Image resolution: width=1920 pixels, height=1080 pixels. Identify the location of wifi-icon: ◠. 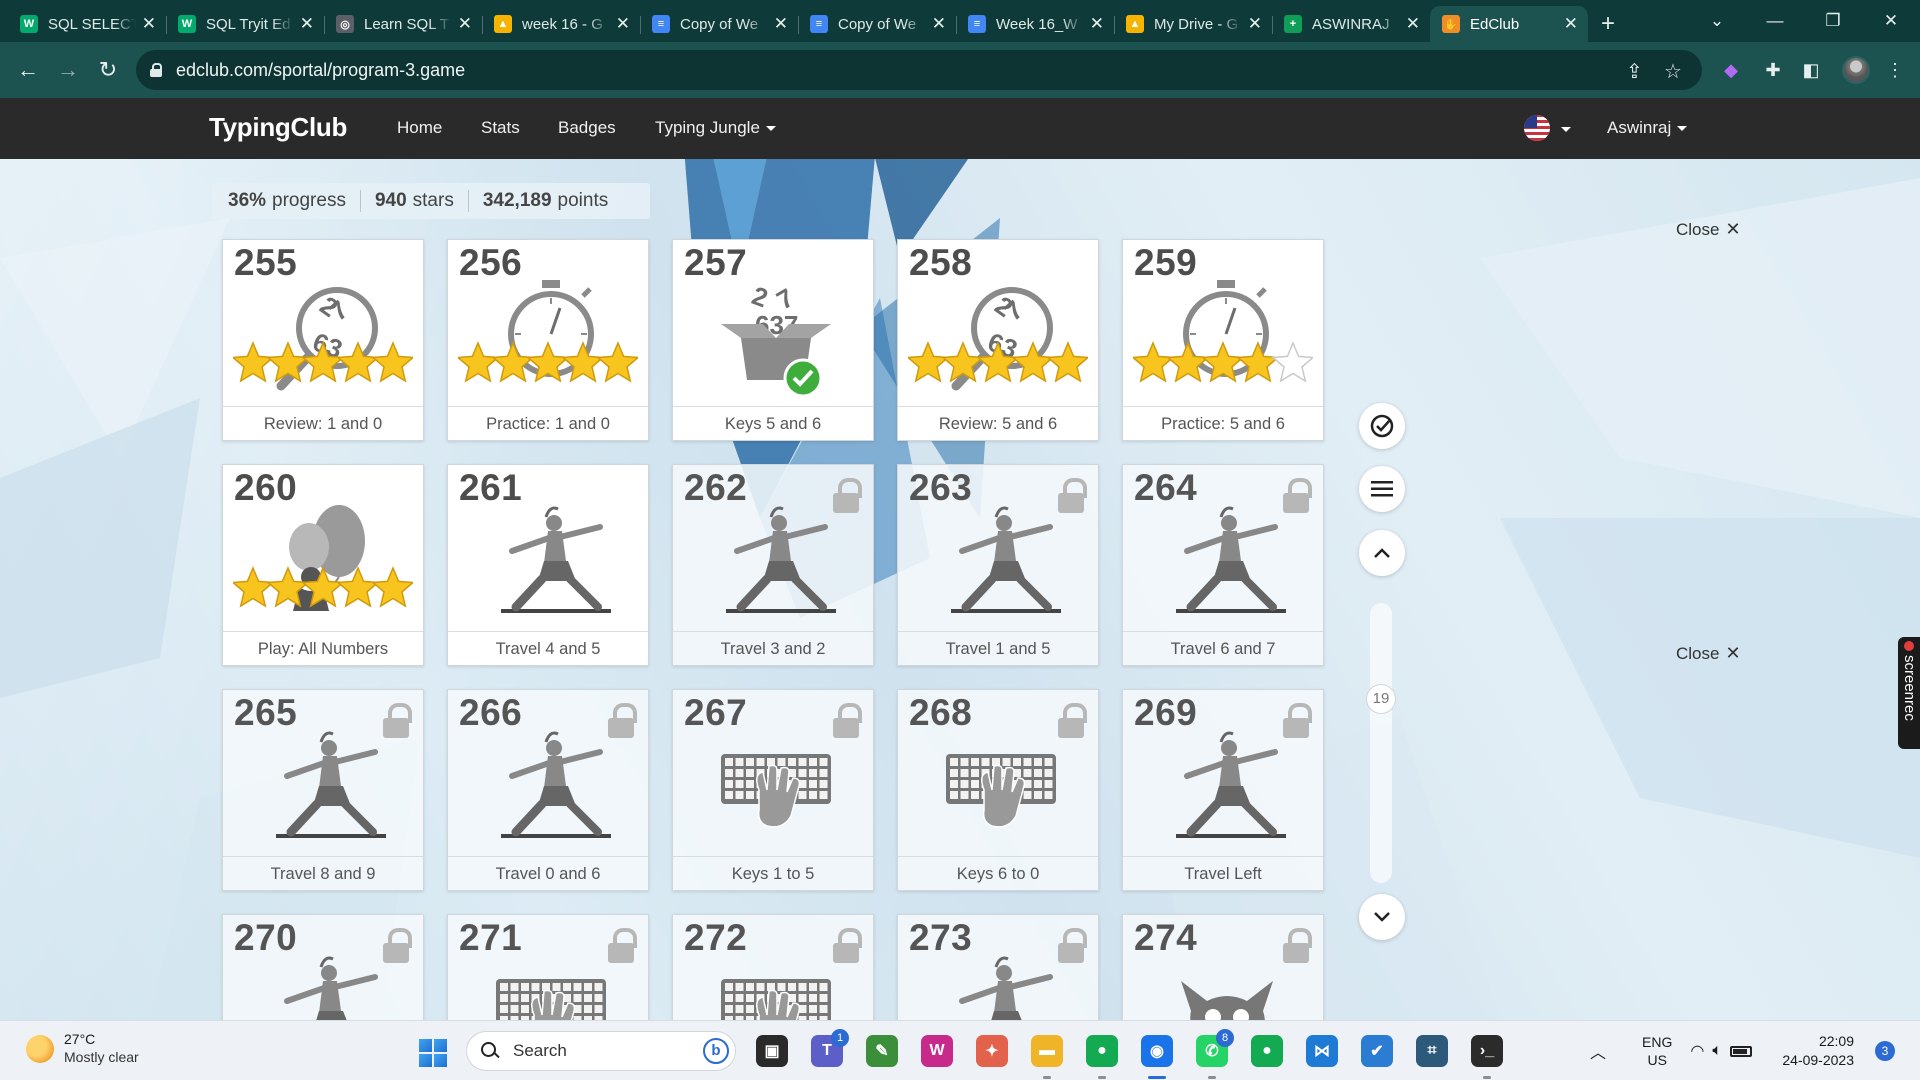
(1697, 1051).